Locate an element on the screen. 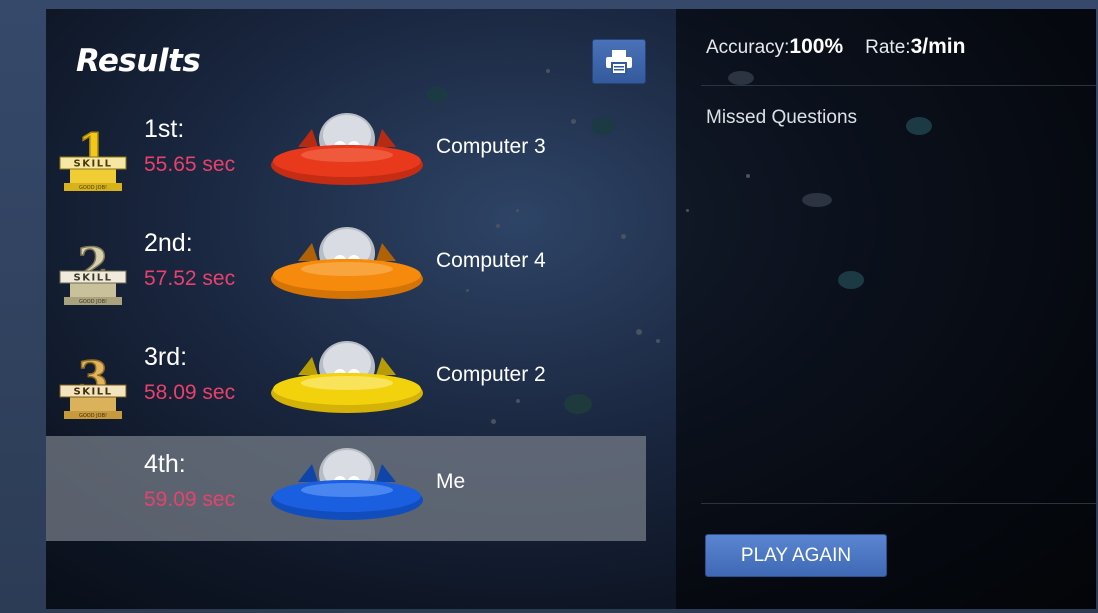 The image size is (1098, 613). play-again-button: PLAY AGAIN is located at coordinates (796, 555).